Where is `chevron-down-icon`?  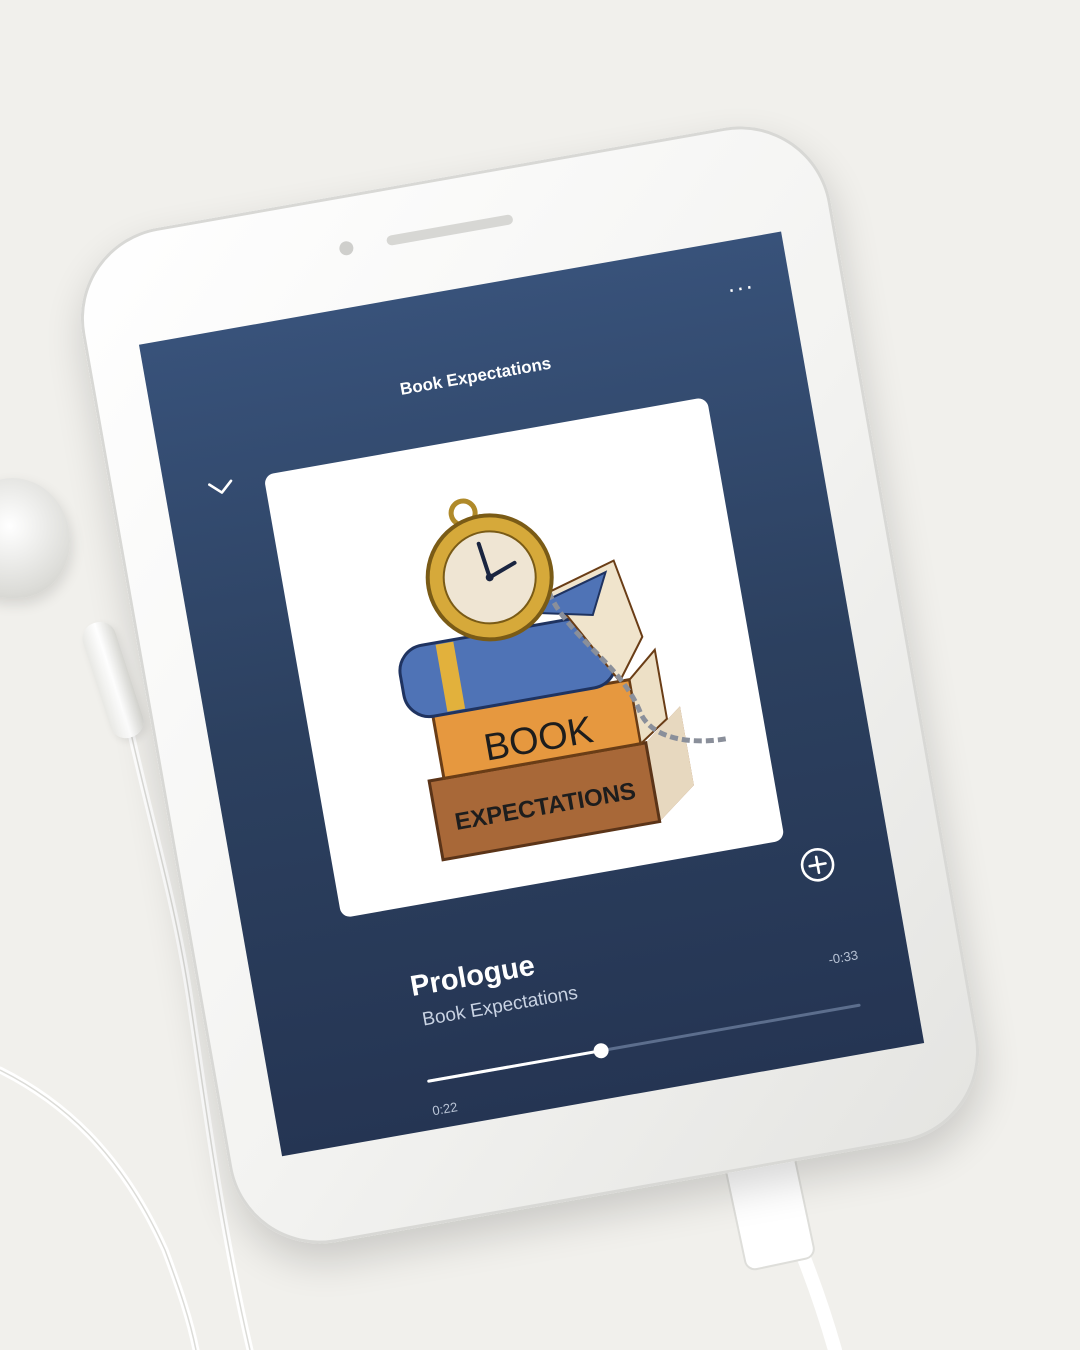
chevron-down-icon is located at coordinates (221, 487).